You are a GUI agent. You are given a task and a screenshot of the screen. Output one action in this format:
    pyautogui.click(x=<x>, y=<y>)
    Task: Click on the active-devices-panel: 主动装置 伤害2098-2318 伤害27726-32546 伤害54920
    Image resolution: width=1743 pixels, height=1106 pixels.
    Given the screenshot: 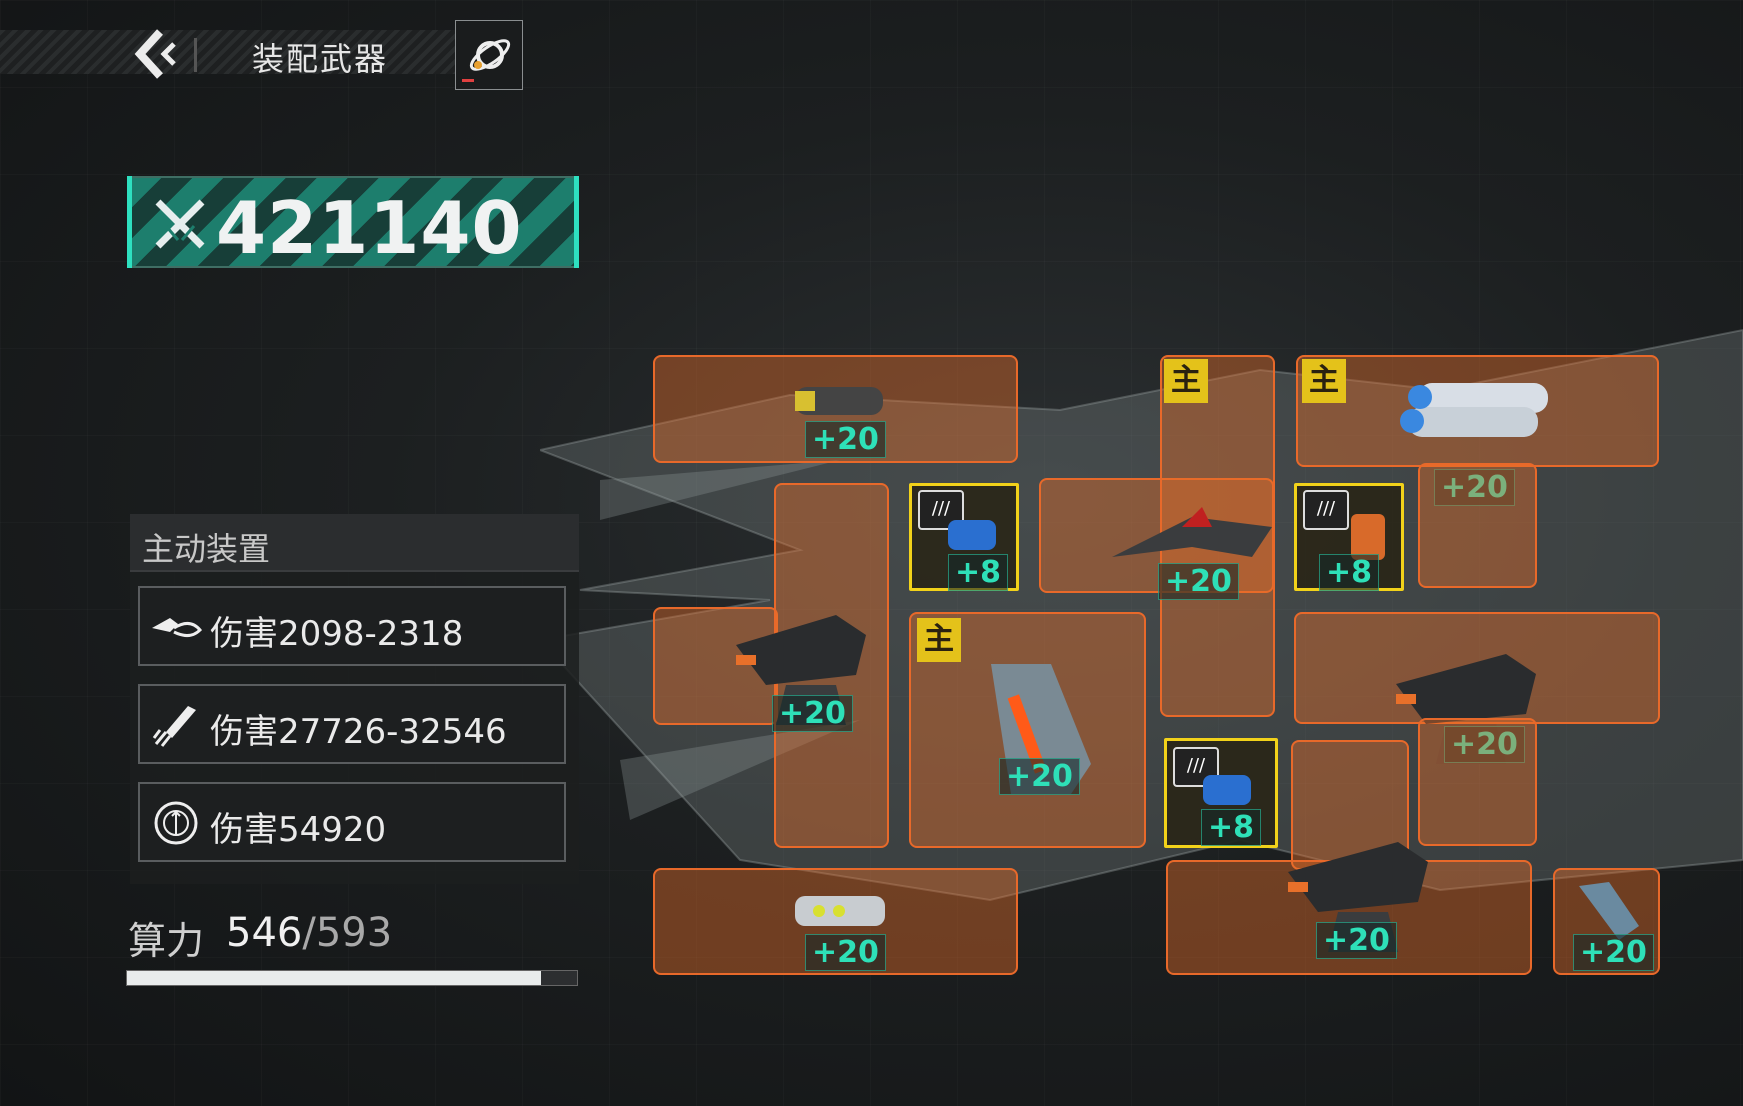 What is the action you would take?
    pyautogui.click(x=354, y=699)
    